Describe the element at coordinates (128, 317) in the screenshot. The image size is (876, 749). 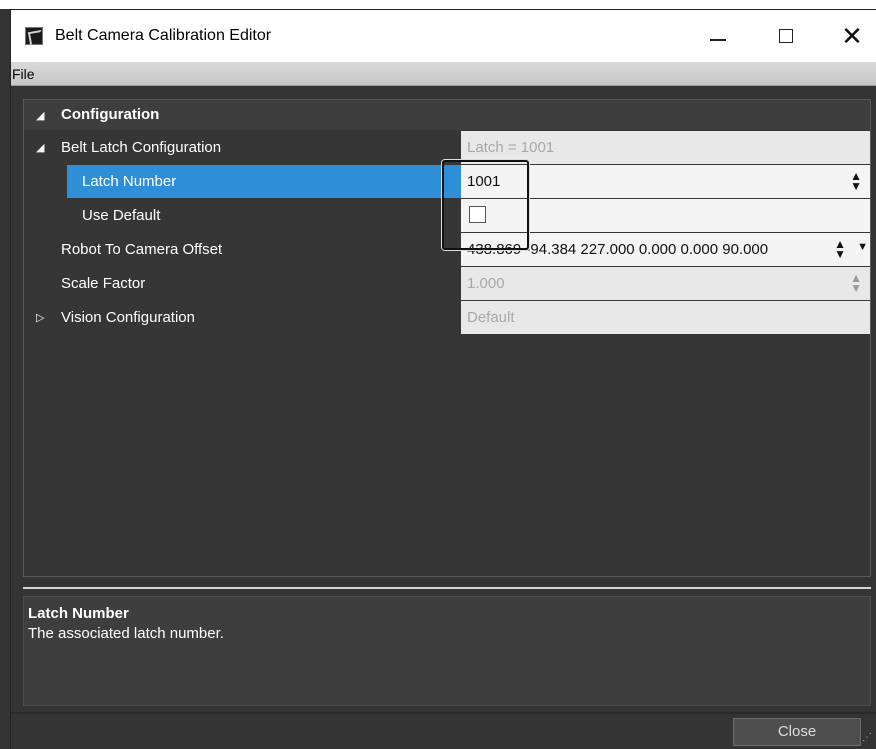
I see `property-label: Vision Configuration` at that location.